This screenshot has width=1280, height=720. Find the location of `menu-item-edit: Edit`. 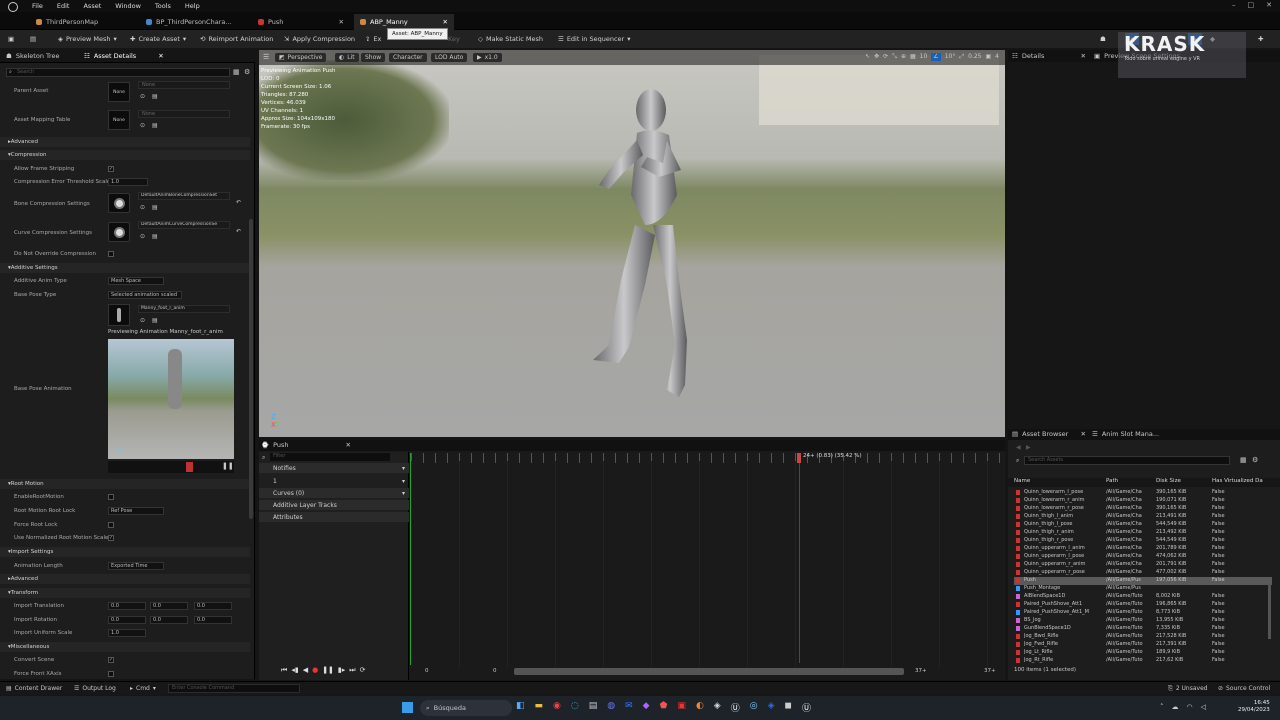

menu-item-edit: Edit is located at coordinates (63, 6).